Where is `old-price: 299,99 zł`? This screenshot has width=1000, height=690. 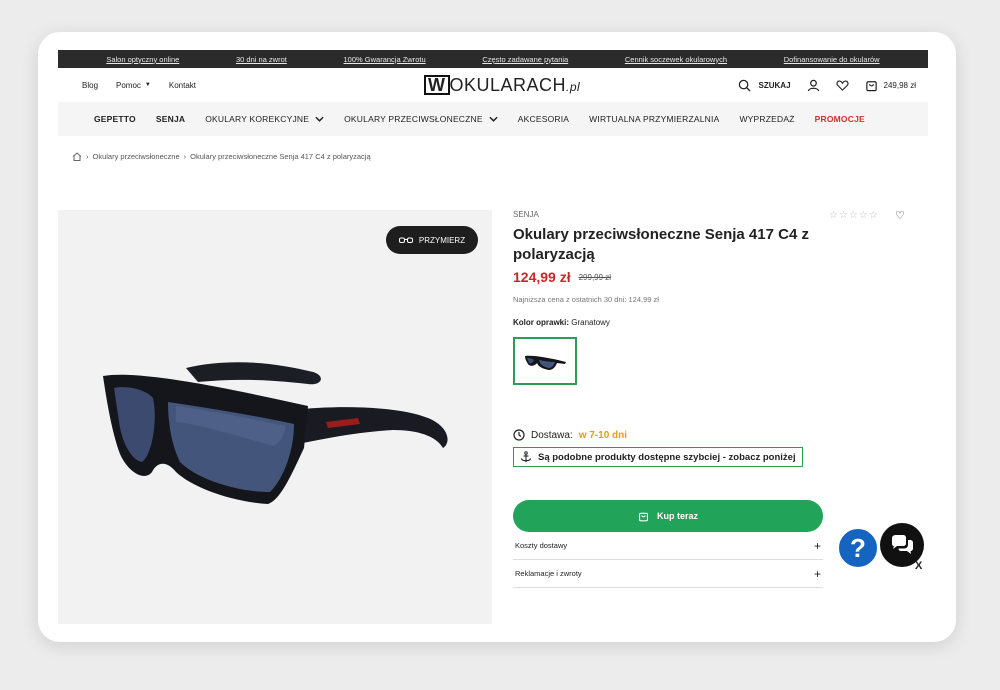 old-price: 299,99 zł is located at coordinates (595, 277).